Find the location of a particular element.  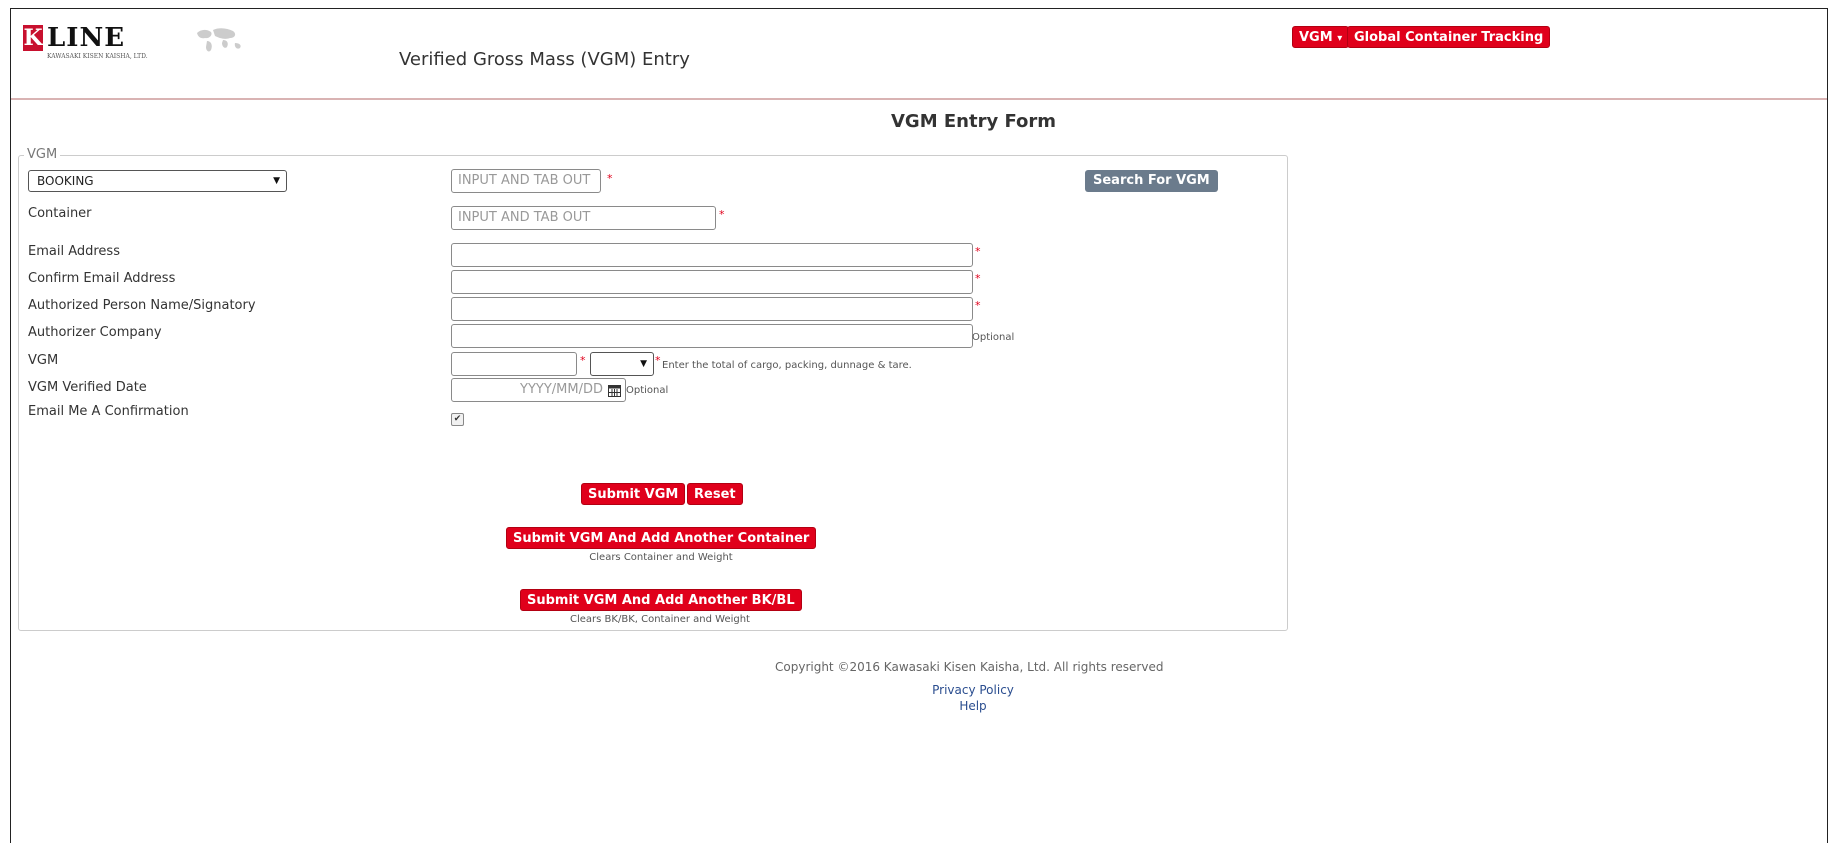

booking-input-placeholder: INPUT AND TAB OUT is located at coordinates (524, 180).